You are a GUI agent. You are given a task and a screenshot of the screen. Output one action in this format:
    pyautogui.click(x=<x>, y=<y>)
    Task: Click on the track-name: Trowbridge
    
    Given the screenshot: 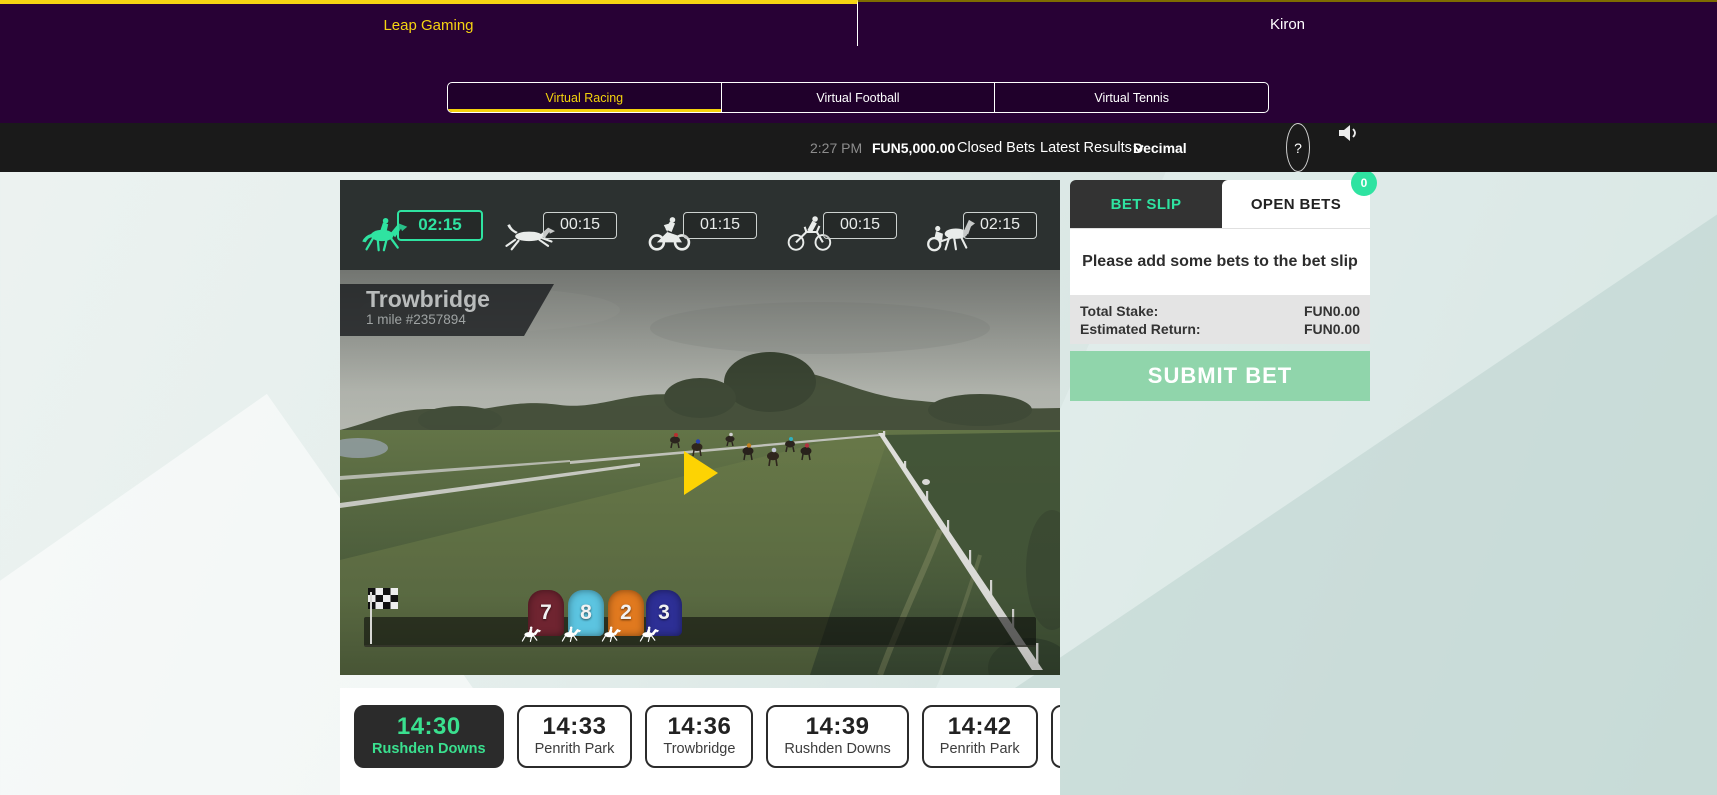 What is the action you would take?
    pyautogui.click(x=428, y=299)
    